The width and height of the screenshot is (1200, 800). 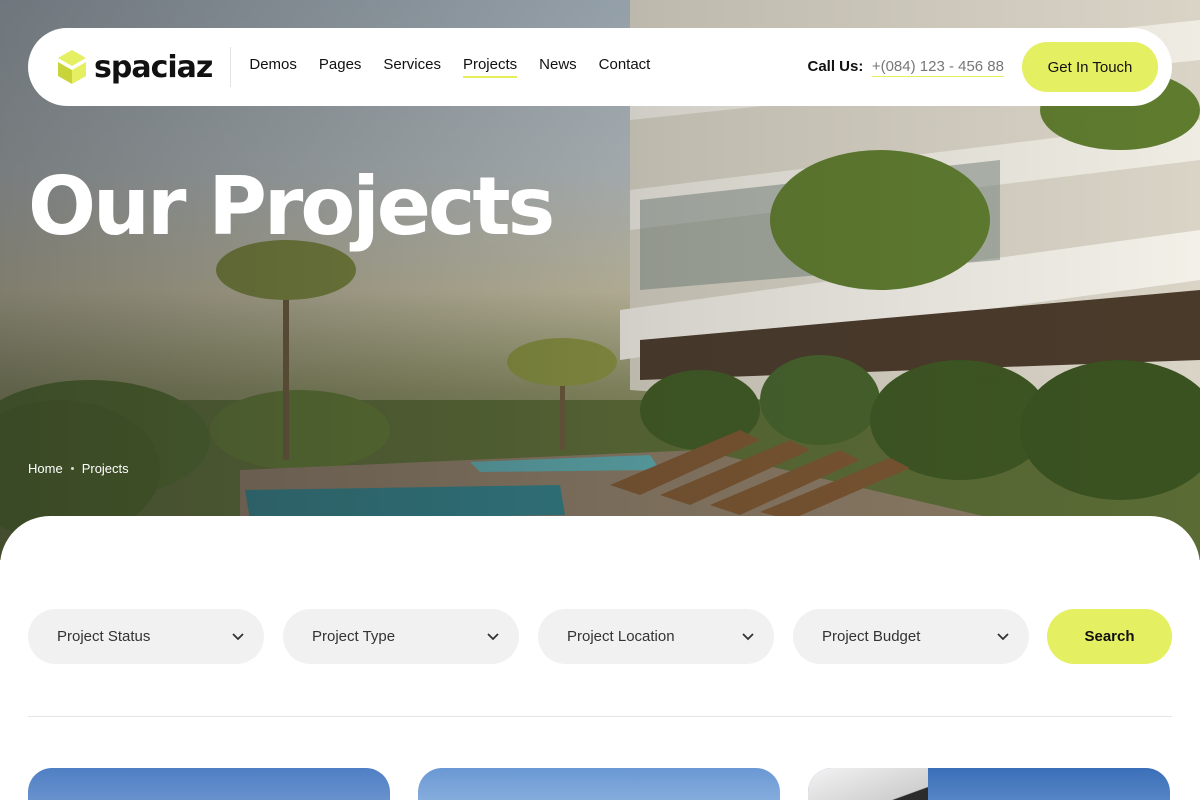 I want to click on project-card-image, so click(x=868, y=784).